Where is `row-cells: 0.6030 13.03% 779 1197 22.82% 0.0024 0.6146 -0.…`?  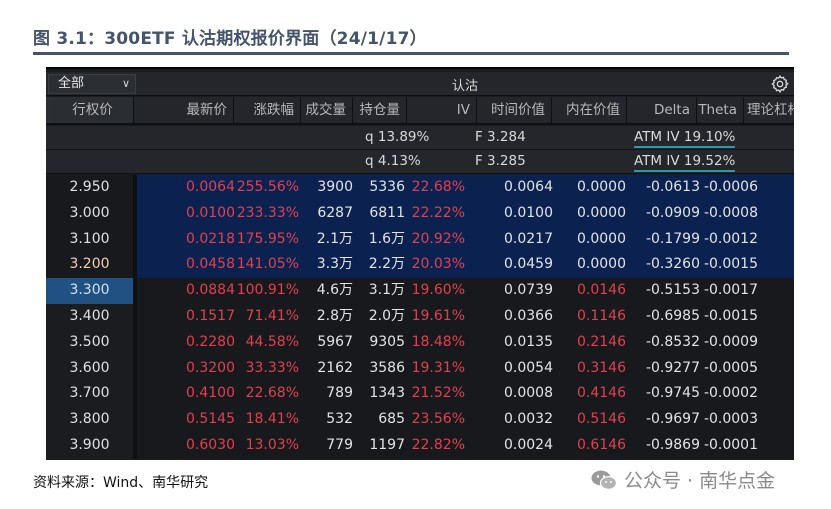
row-cells: 0.6030 13.03% 779 1197 22.82% 0.0024 0.6146 -0.… is located at coordinates (465, 445).